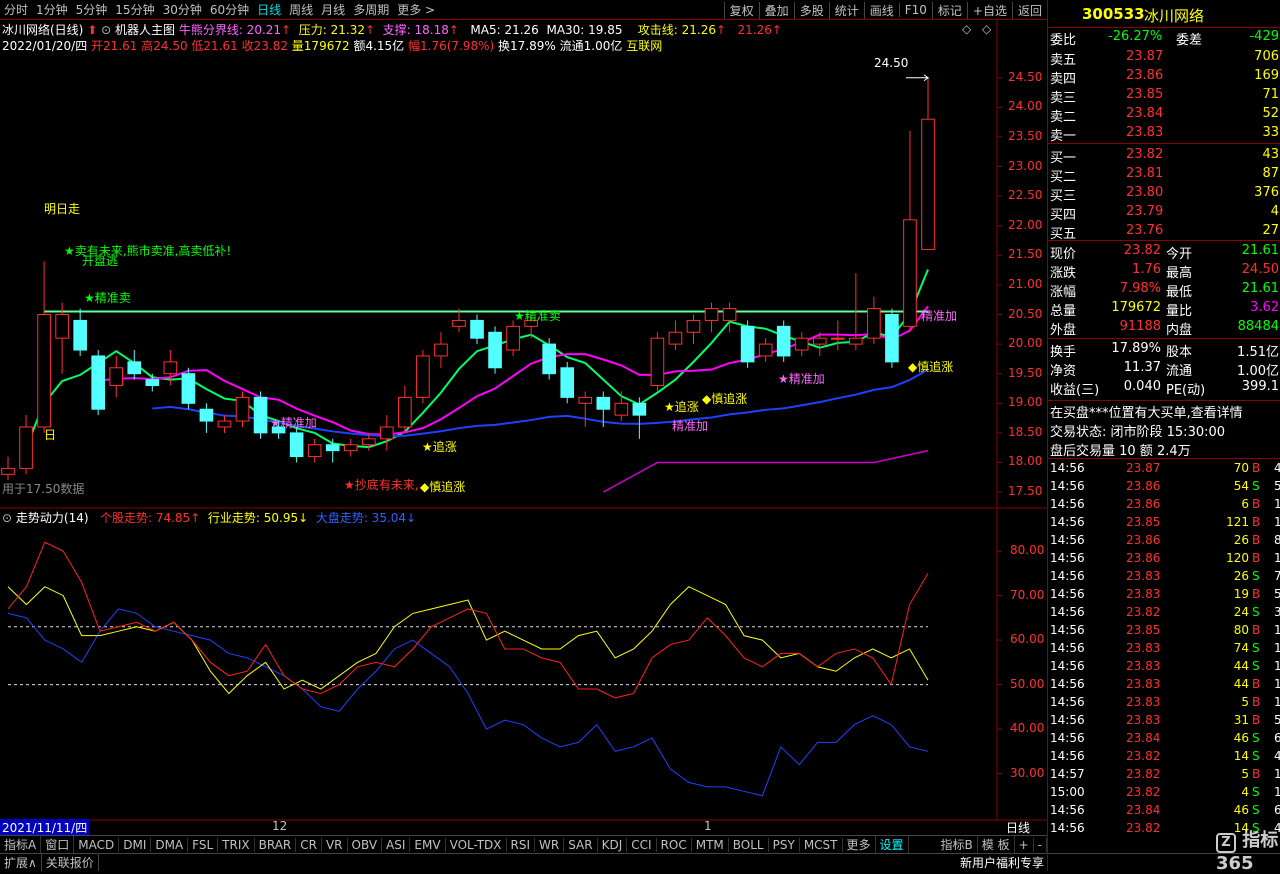 This screenshot has height=874, width=1280. What do you see at coordinates (416, 9) in the screenshot?
I see `period-tab: 更多 >` at bounding box center [416, 9].